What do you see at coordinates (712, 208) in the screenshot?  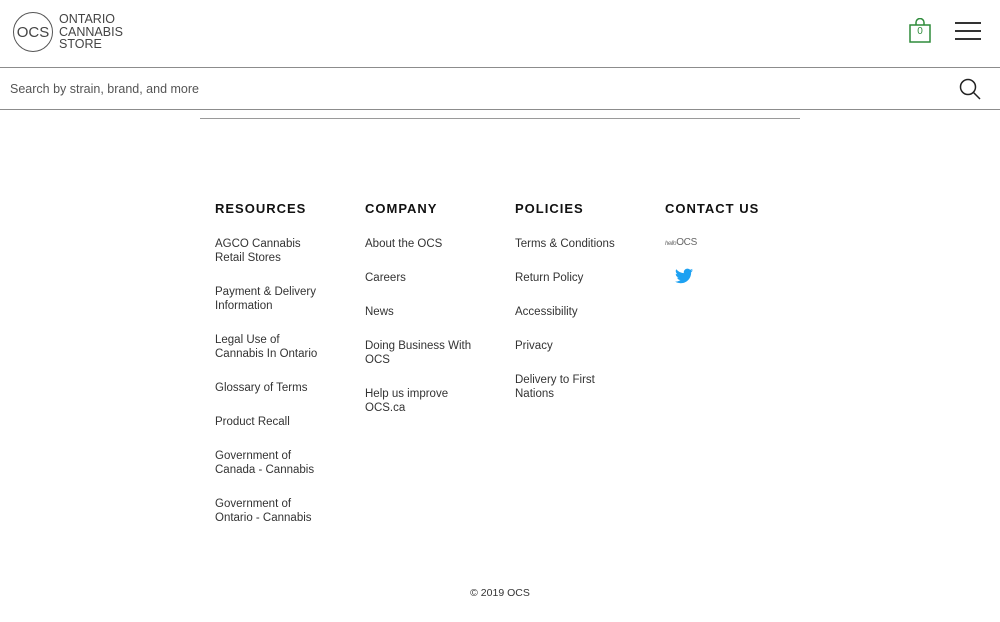 I see `column-heading: CONTACT US` at bounding box center [712, 208].